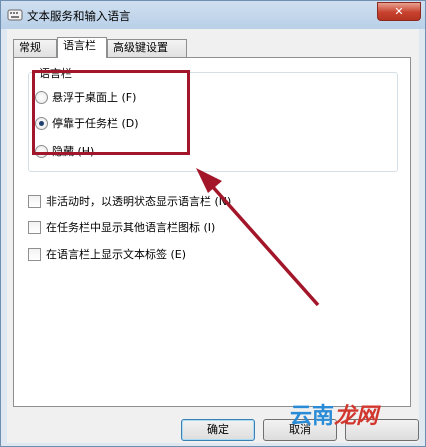  What do you see at coordinates (116, 254) in the screenshot?
I see `checkbox-label: 在语言栏上显示文本标签 (E)` at bounding box center [116, 254].